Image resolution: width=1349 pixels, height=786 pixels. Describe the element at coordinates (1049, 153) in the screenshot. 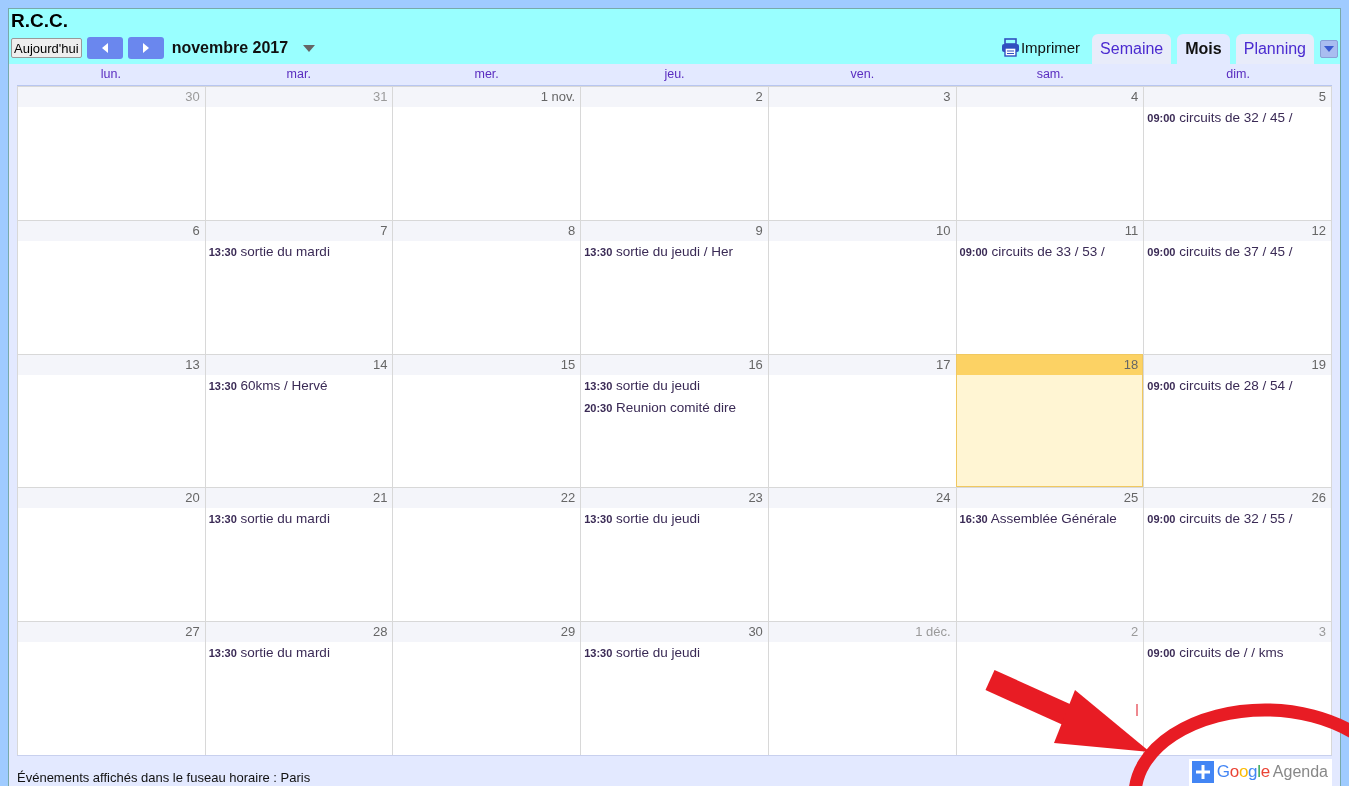

I see `day-cell: 4` at that location.